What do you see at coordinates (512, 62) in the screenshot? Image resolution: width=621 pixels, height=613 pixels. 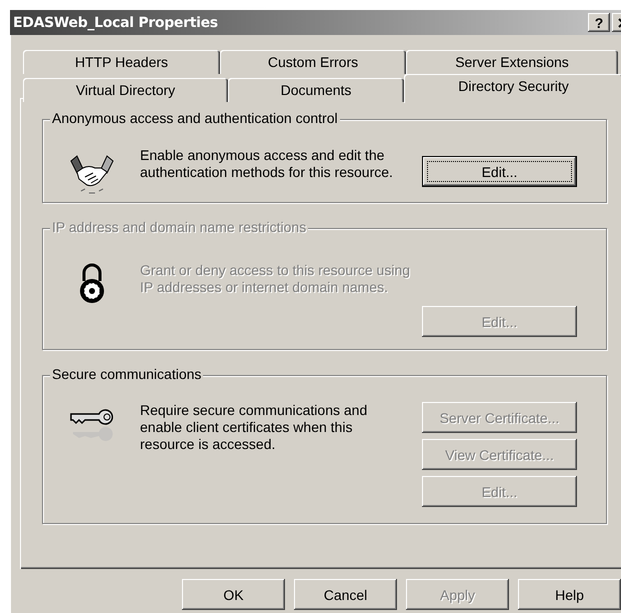 I see `tab: Server Extensions` at bounding box center [512, 62].